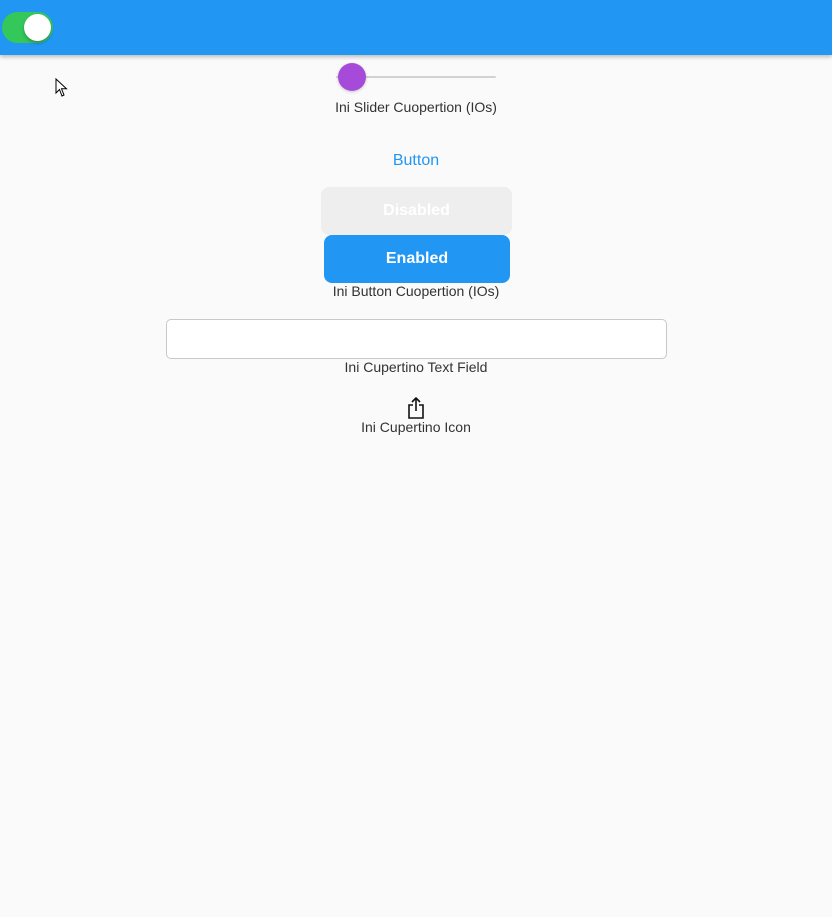 The height and width of the screenshot is (917, 832). Describe the element at coordinates (416, 161) in the screenshot. I see `text-button: Button` at that location.